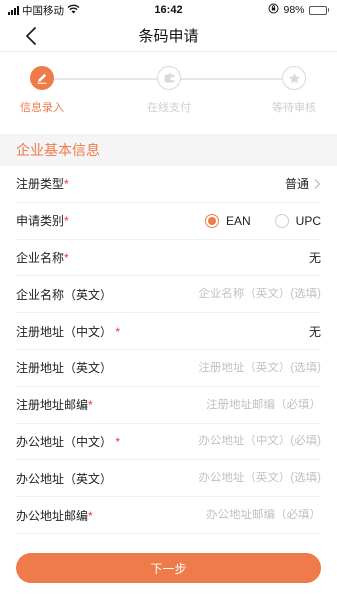 The height and width of the screenshot is (600, 337). I want to click on registration-type-select: 普通, so click(303, 183).